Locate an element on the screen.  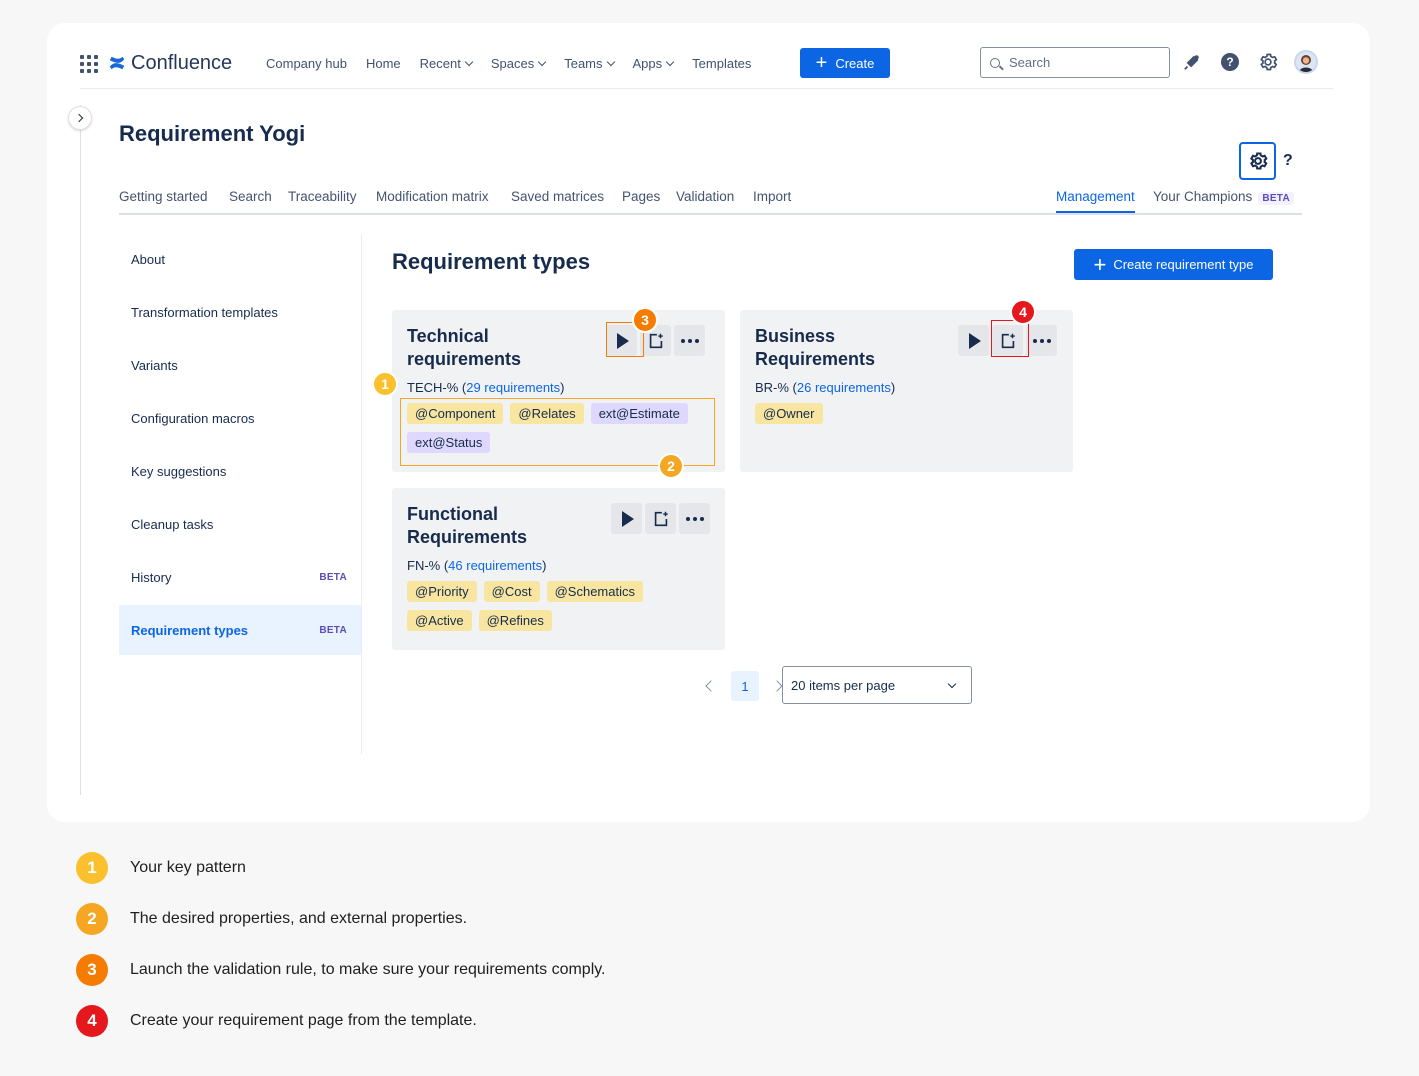
external-property-tag: ext@Estimate is located at coordinates (639, 413).